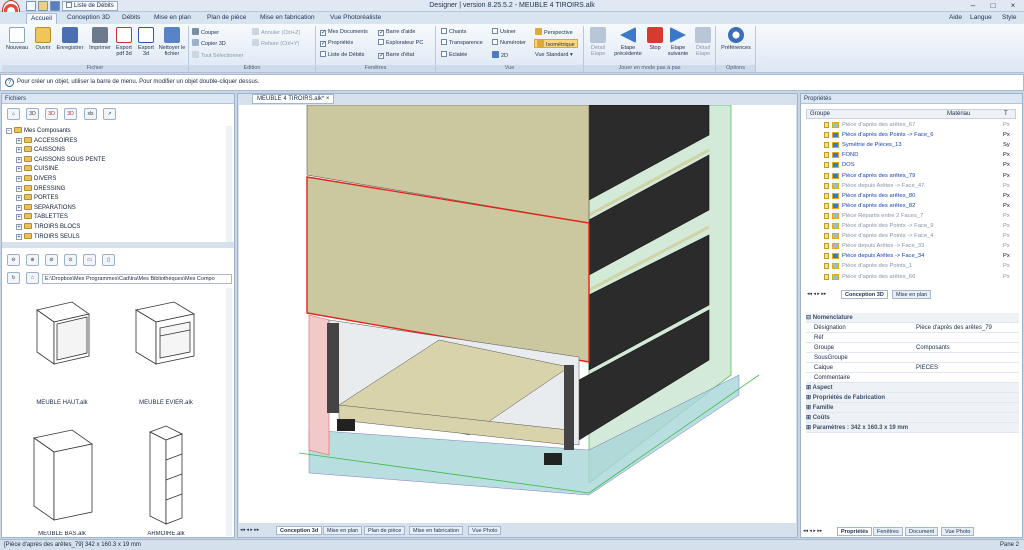 Image resolution: width=1024 pixels, height=550 pixels. What do you see at coordinates (51, 260) in the screenshot?
I see `prev-icon: ⊘` at bounding box center [51, 260].